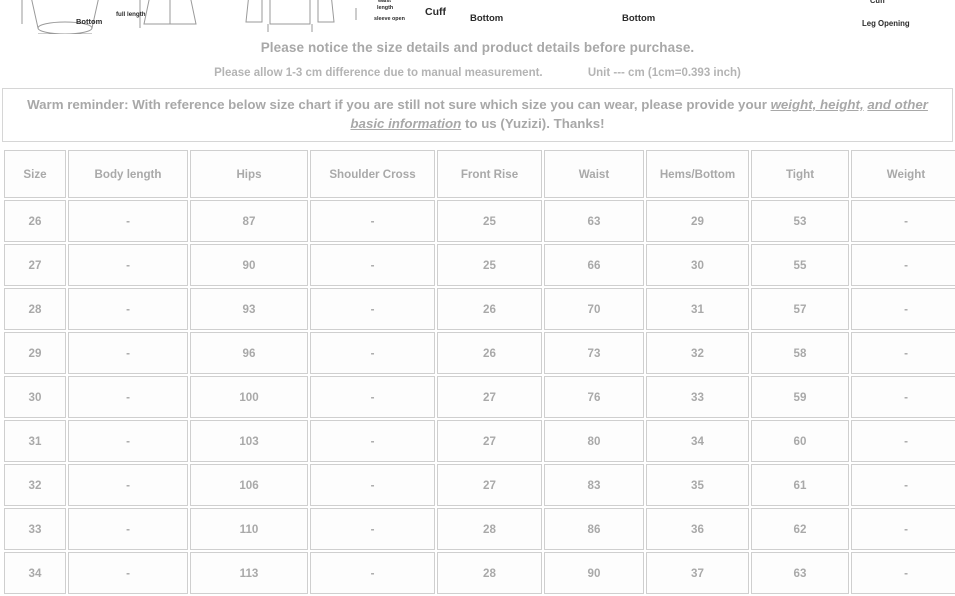  What do you see at coordinates (697, 573) in the screenshot?
I see `table-cell: 37` at bounding box center [697, 573].